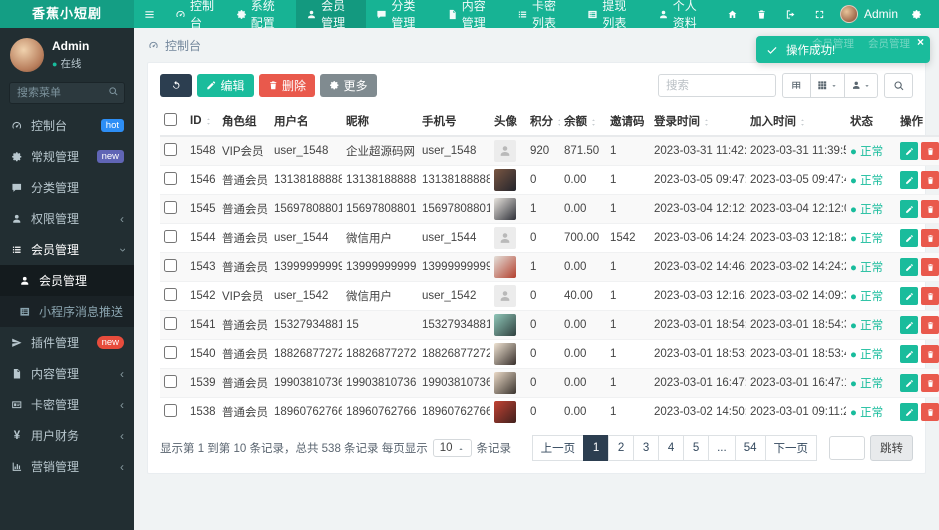  What do you see at coordinates (796, 122) in the screenshot?
I see `column-header-join_time: 加入时间` at bounding box center [796, 122].